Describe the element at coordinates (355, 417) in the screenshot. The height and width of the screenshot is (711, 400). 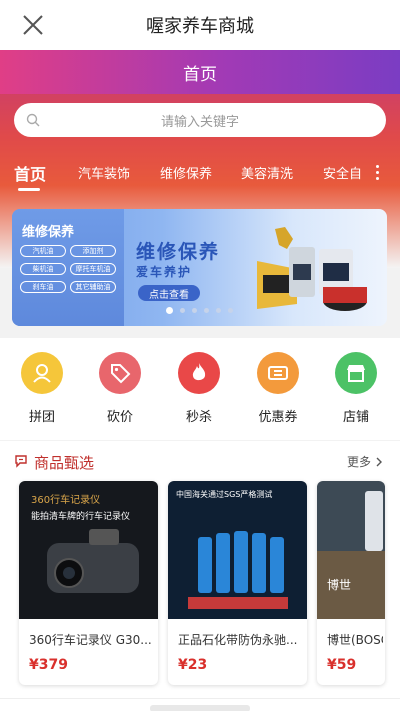
I see `quick-label: 店铺` at that location.